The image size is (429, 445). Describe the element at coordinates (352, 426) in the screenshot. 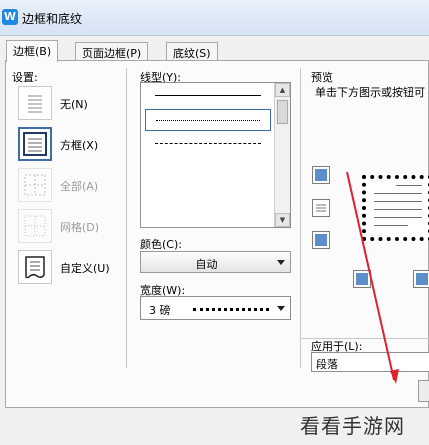

I see `watermark: 看看手游网` at that location.